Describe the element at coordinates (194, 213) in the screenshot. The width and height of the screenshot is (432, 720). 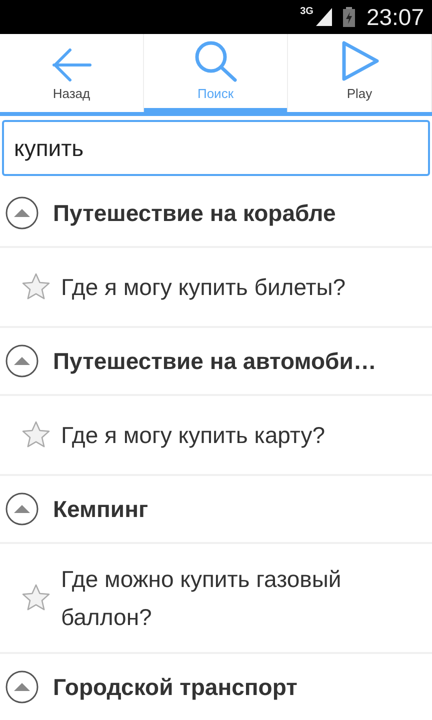
I see `group-title: Путешествие на корабле` at that location.